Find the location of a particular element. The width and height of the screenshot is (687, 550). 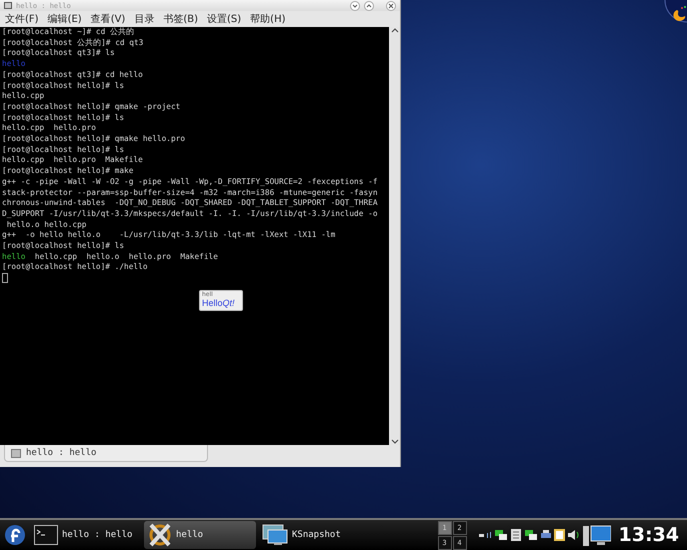

hello-label: HelloQt! is located at coordinates (219, 303).